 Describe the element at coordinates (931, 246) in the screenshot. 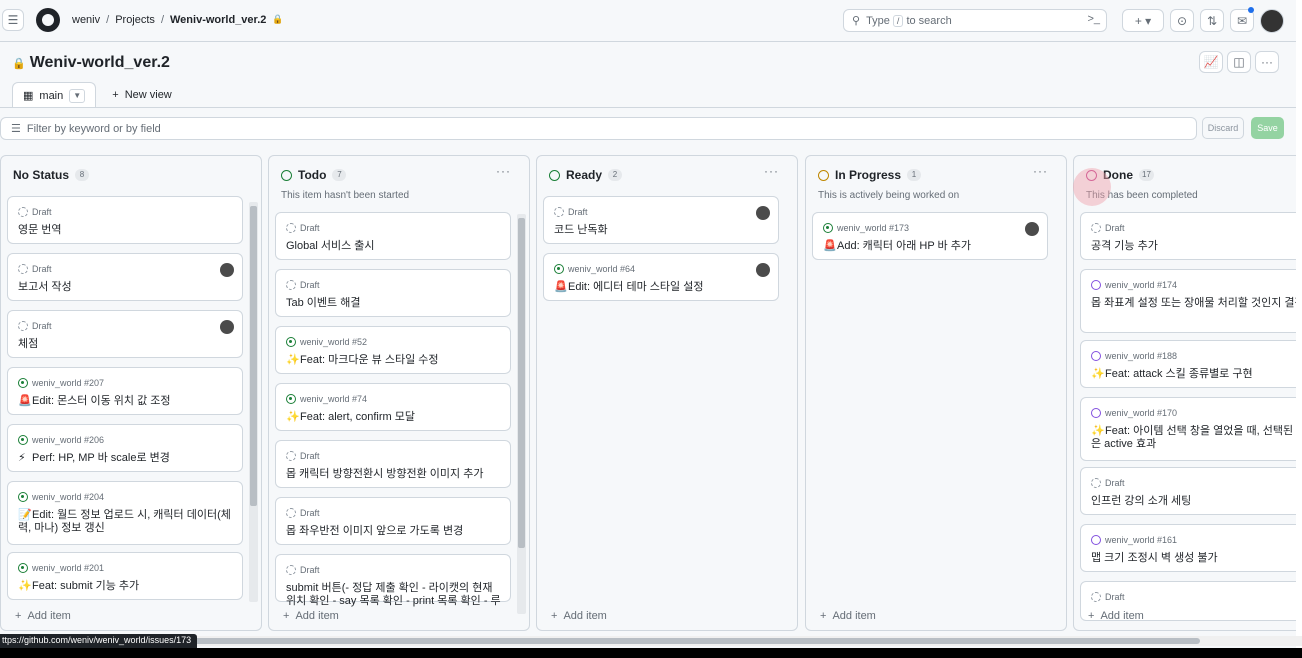

I see `card-title: 🚨Add: 캐릭터 아래 HP 바 추가` at that location.